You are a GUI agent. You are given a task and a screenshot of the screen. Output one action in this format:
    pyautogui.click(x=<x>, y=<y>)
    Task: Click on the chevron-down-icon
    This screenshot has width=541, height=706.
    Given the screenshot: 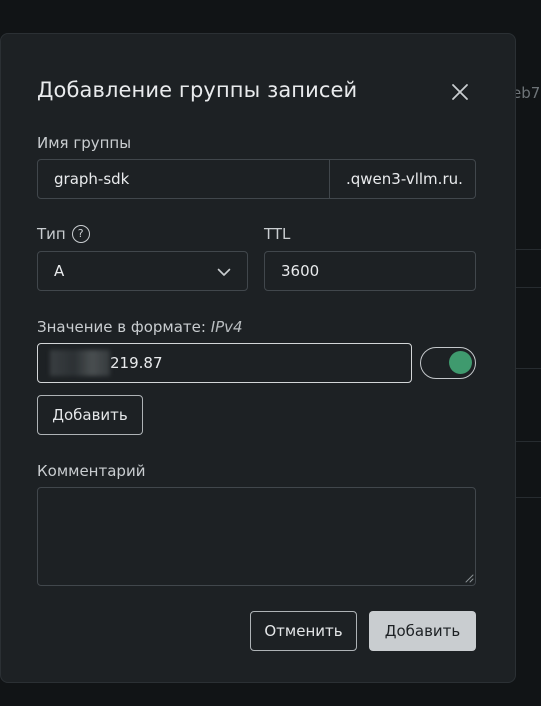 What is the action you would take?
    pyautogui.click(x=224, y=272)
    